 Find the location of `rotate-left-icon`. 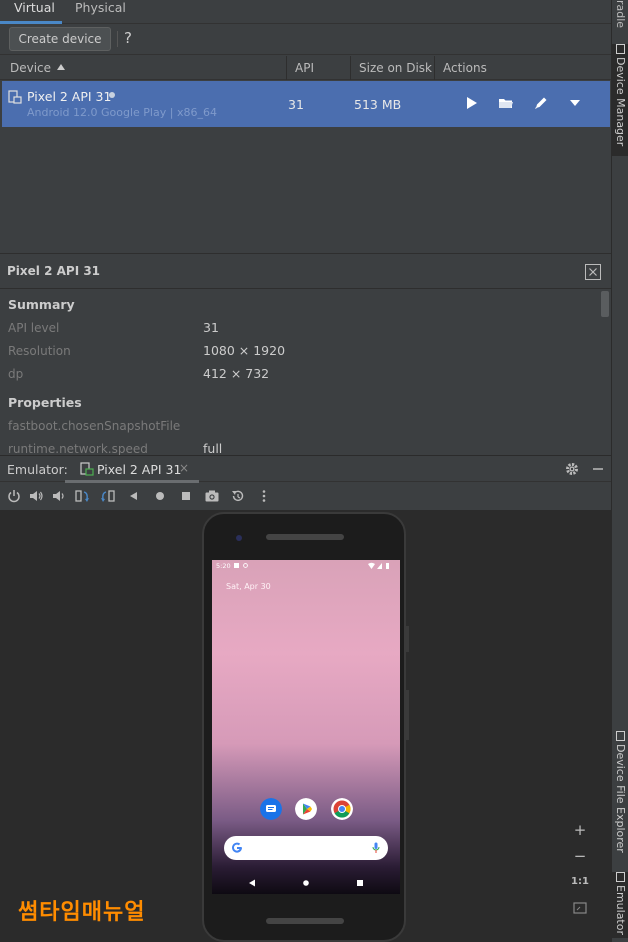

rotate-left-icon is located at coordinates (82, 496).